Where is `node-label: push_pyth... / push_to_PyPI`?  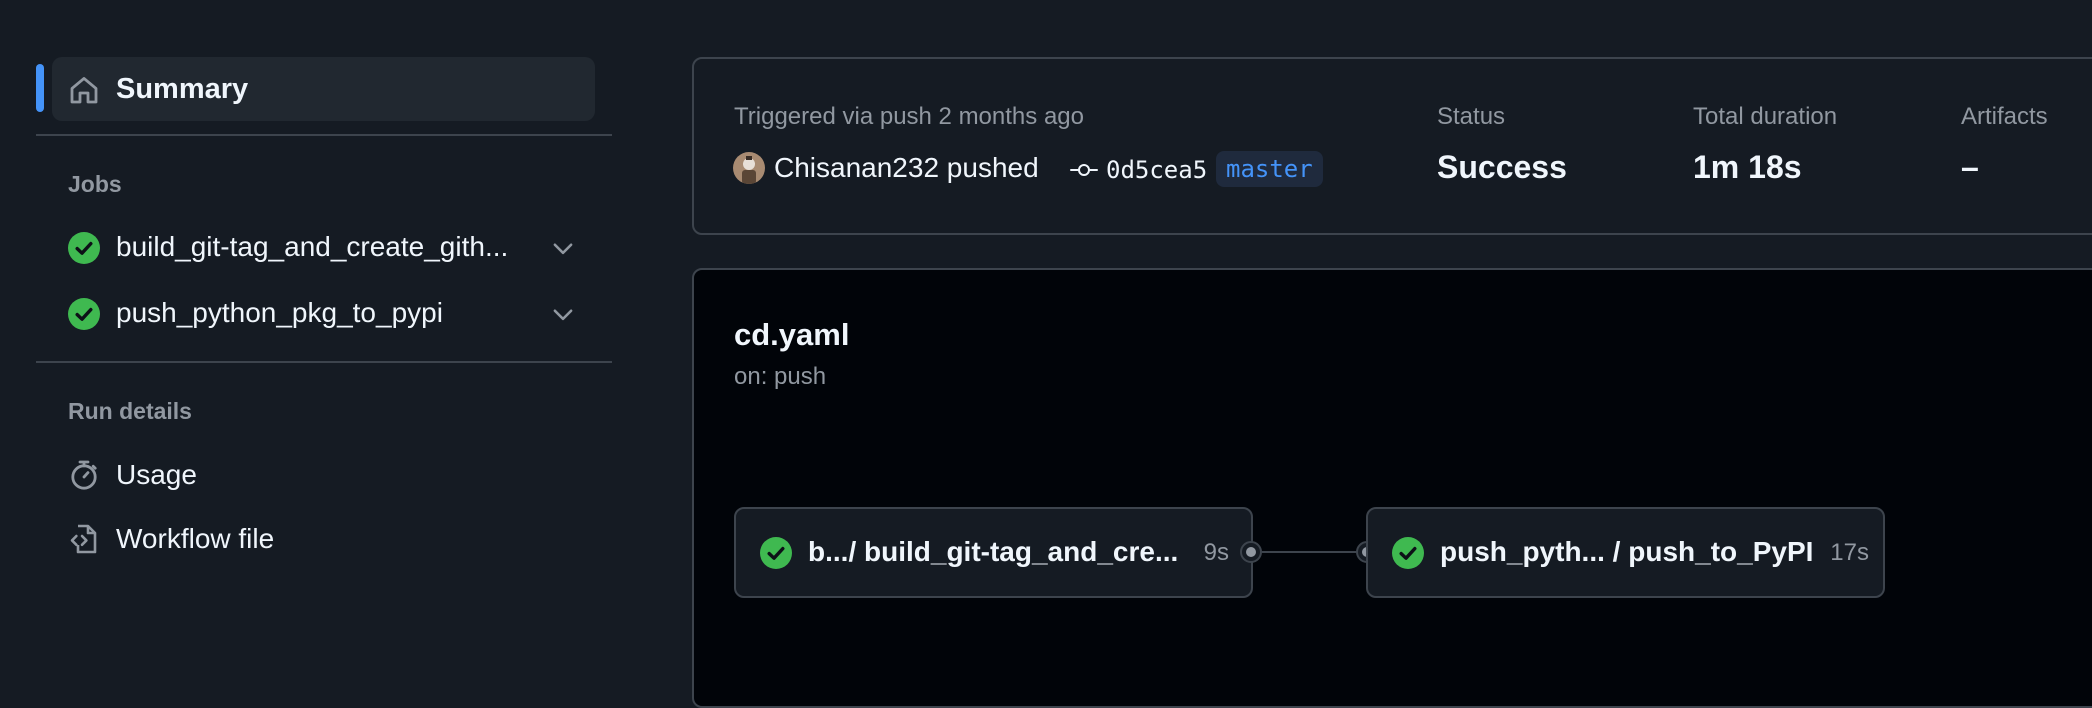 node-label: push_pyth... / push_to_PyPI is located at coordinates (1627, 551).